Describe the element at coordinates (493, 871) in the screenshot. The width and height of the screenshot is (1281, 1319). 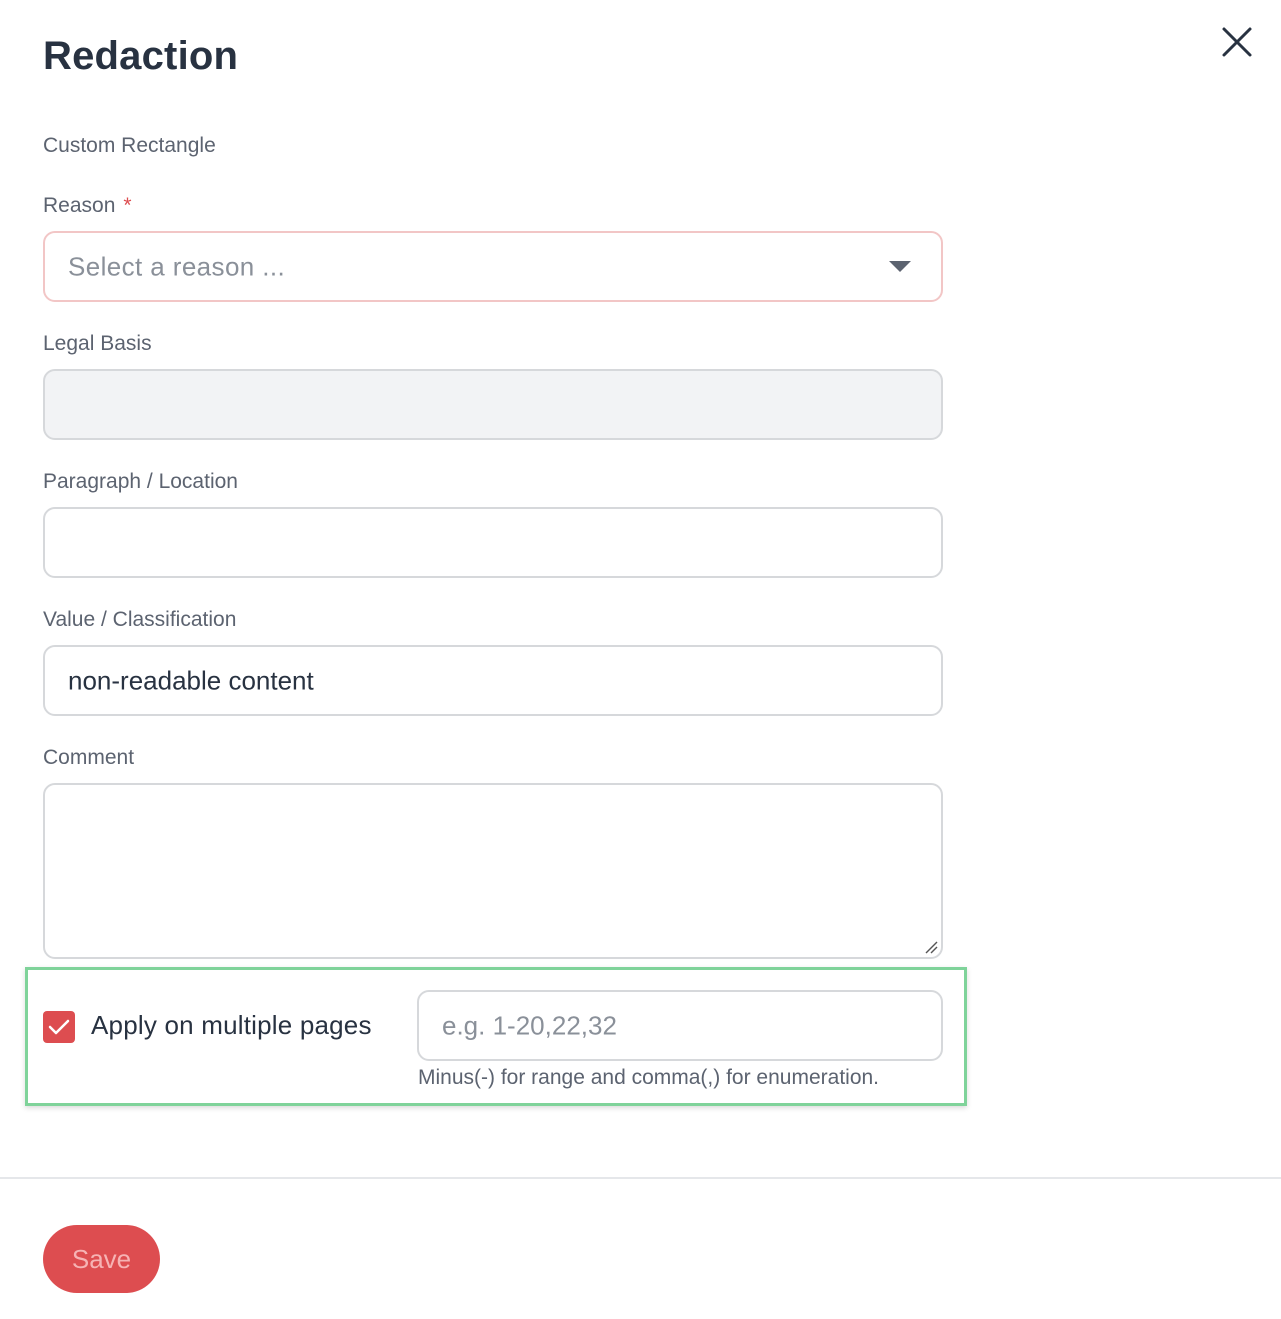
I see `comment-textarea` at that location.